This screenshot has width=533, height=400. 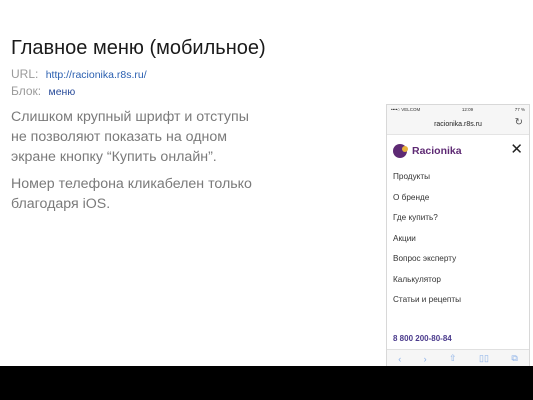 What do you see at coordinates (458, 300) in the screenshot?
I see `menu-item-articles: Статьи и рецепты` at bounding box center [458, 300].